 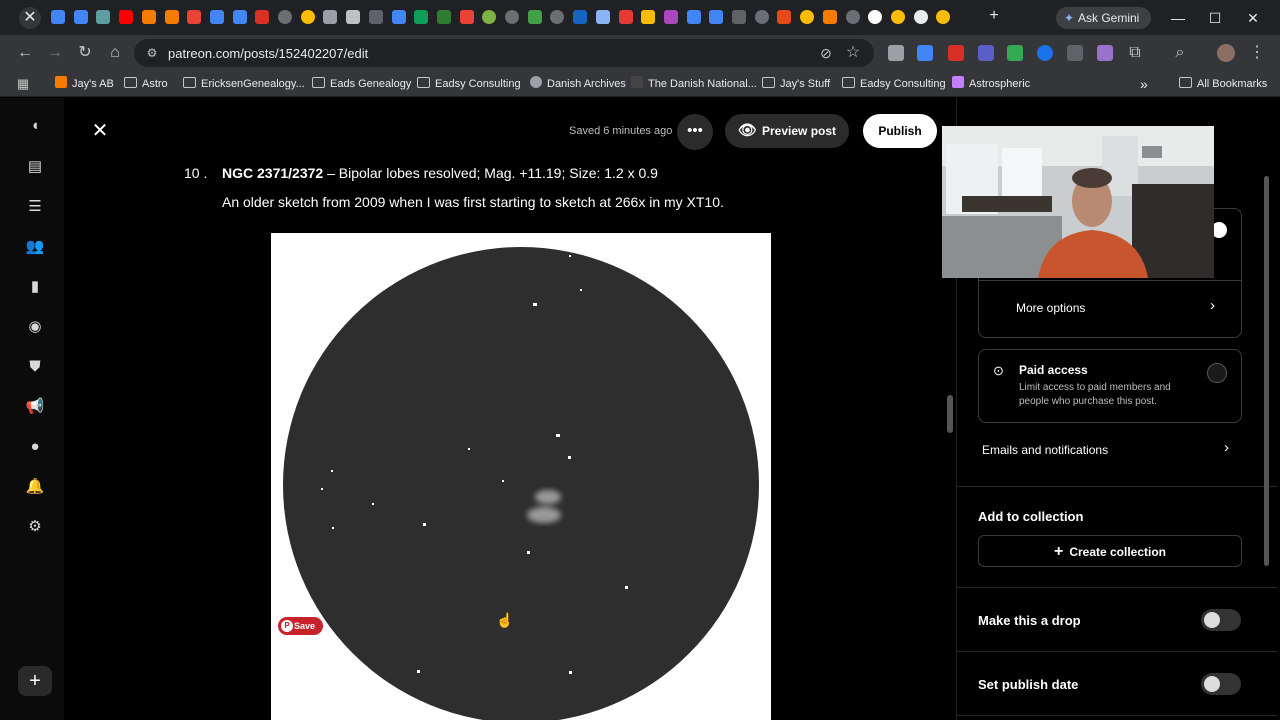 I want to click on audience-icon: 👥, so click(x=35, y=247).